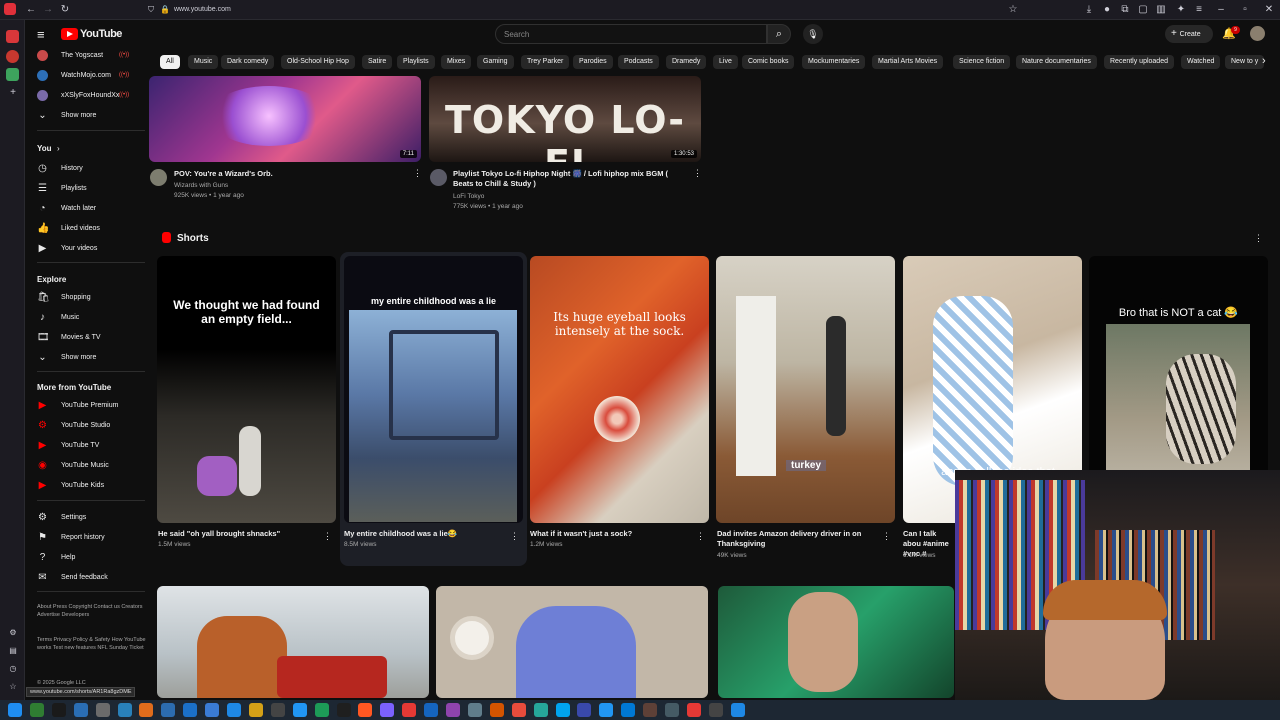 Image resolution: width=1280 pixels, height=720 pixels. Describe the element at coordinates (572, 642) in the screenshot. I see `video-thumbnail` at that location.